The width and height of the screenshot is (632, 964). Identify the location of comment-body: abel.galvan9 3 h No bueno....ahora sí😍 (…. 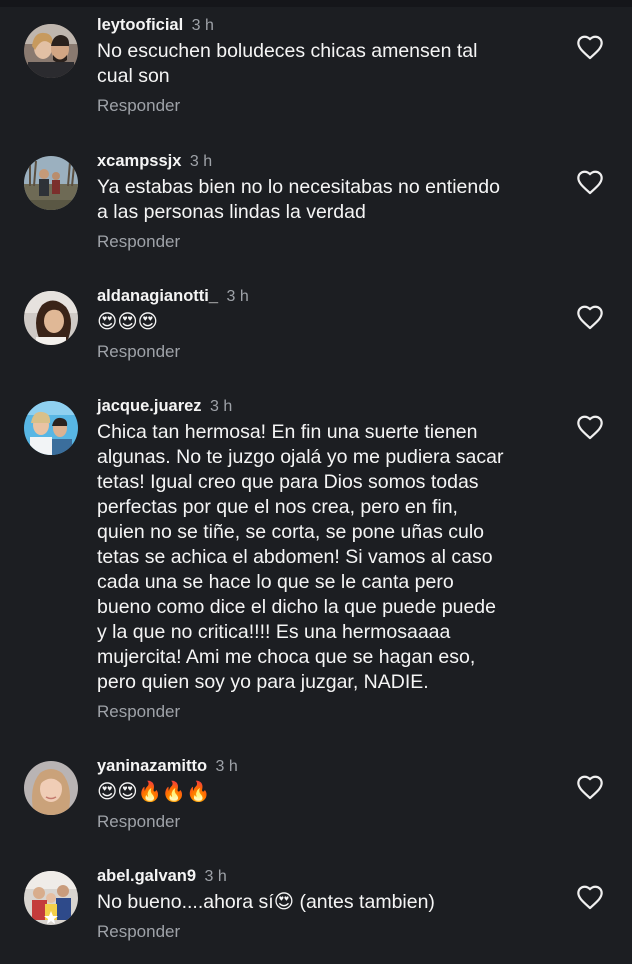
(327, 904).